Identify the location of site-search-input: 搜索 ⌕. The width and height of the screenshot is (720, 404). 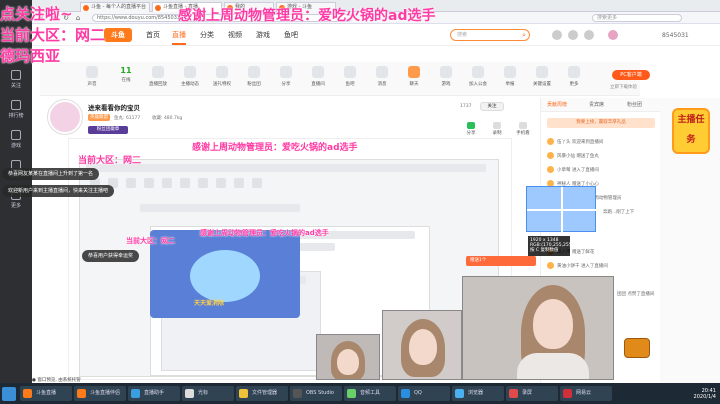
(490, 35).